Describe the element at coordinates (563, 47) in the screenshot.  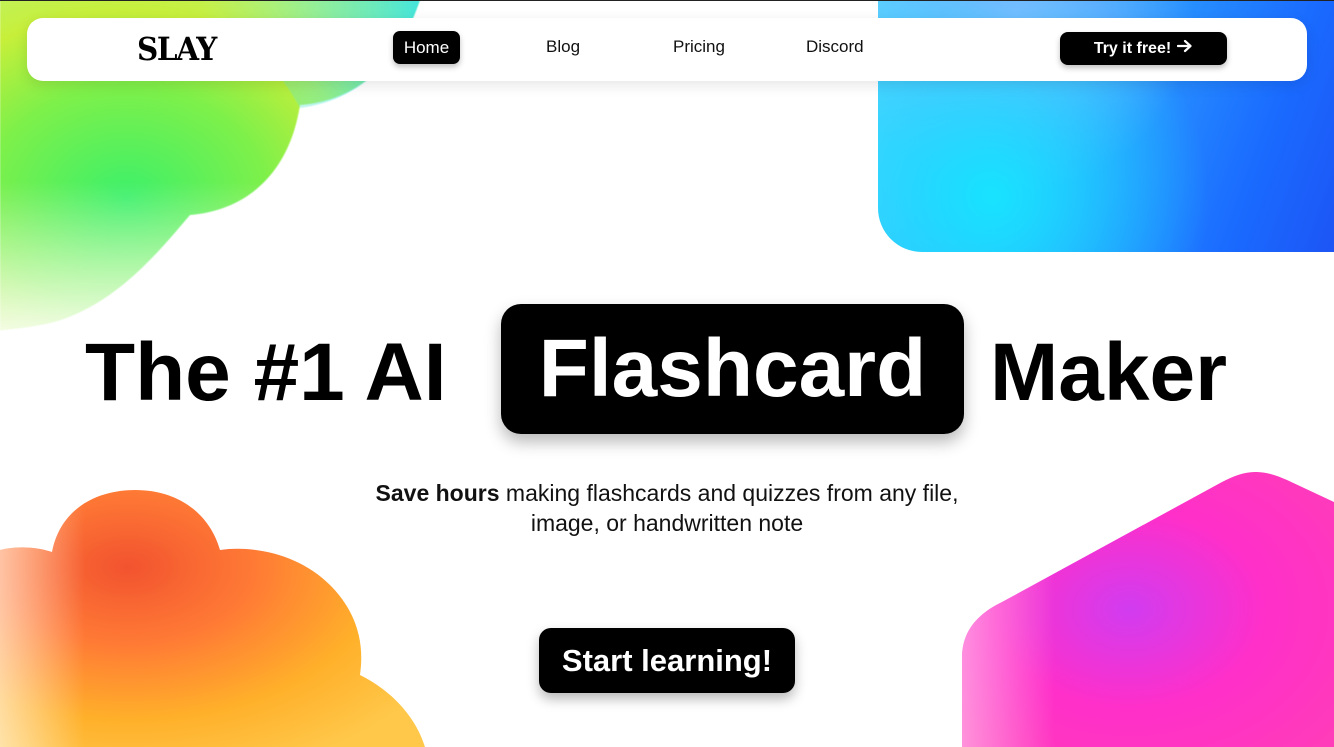
I see `nav-blog-link: Blog` at that location.